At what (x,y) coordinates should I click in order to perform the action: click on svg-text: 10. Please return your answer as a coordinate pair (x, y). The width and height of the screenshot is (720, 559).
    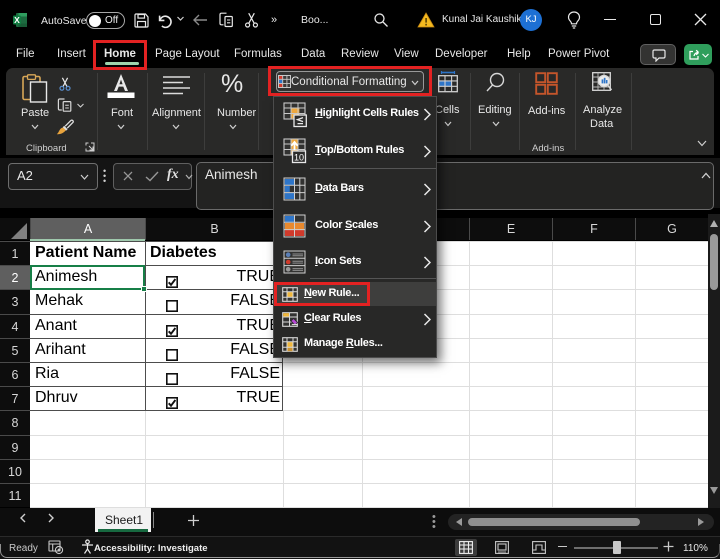
    Looking at the image, I should click on (299, 158).